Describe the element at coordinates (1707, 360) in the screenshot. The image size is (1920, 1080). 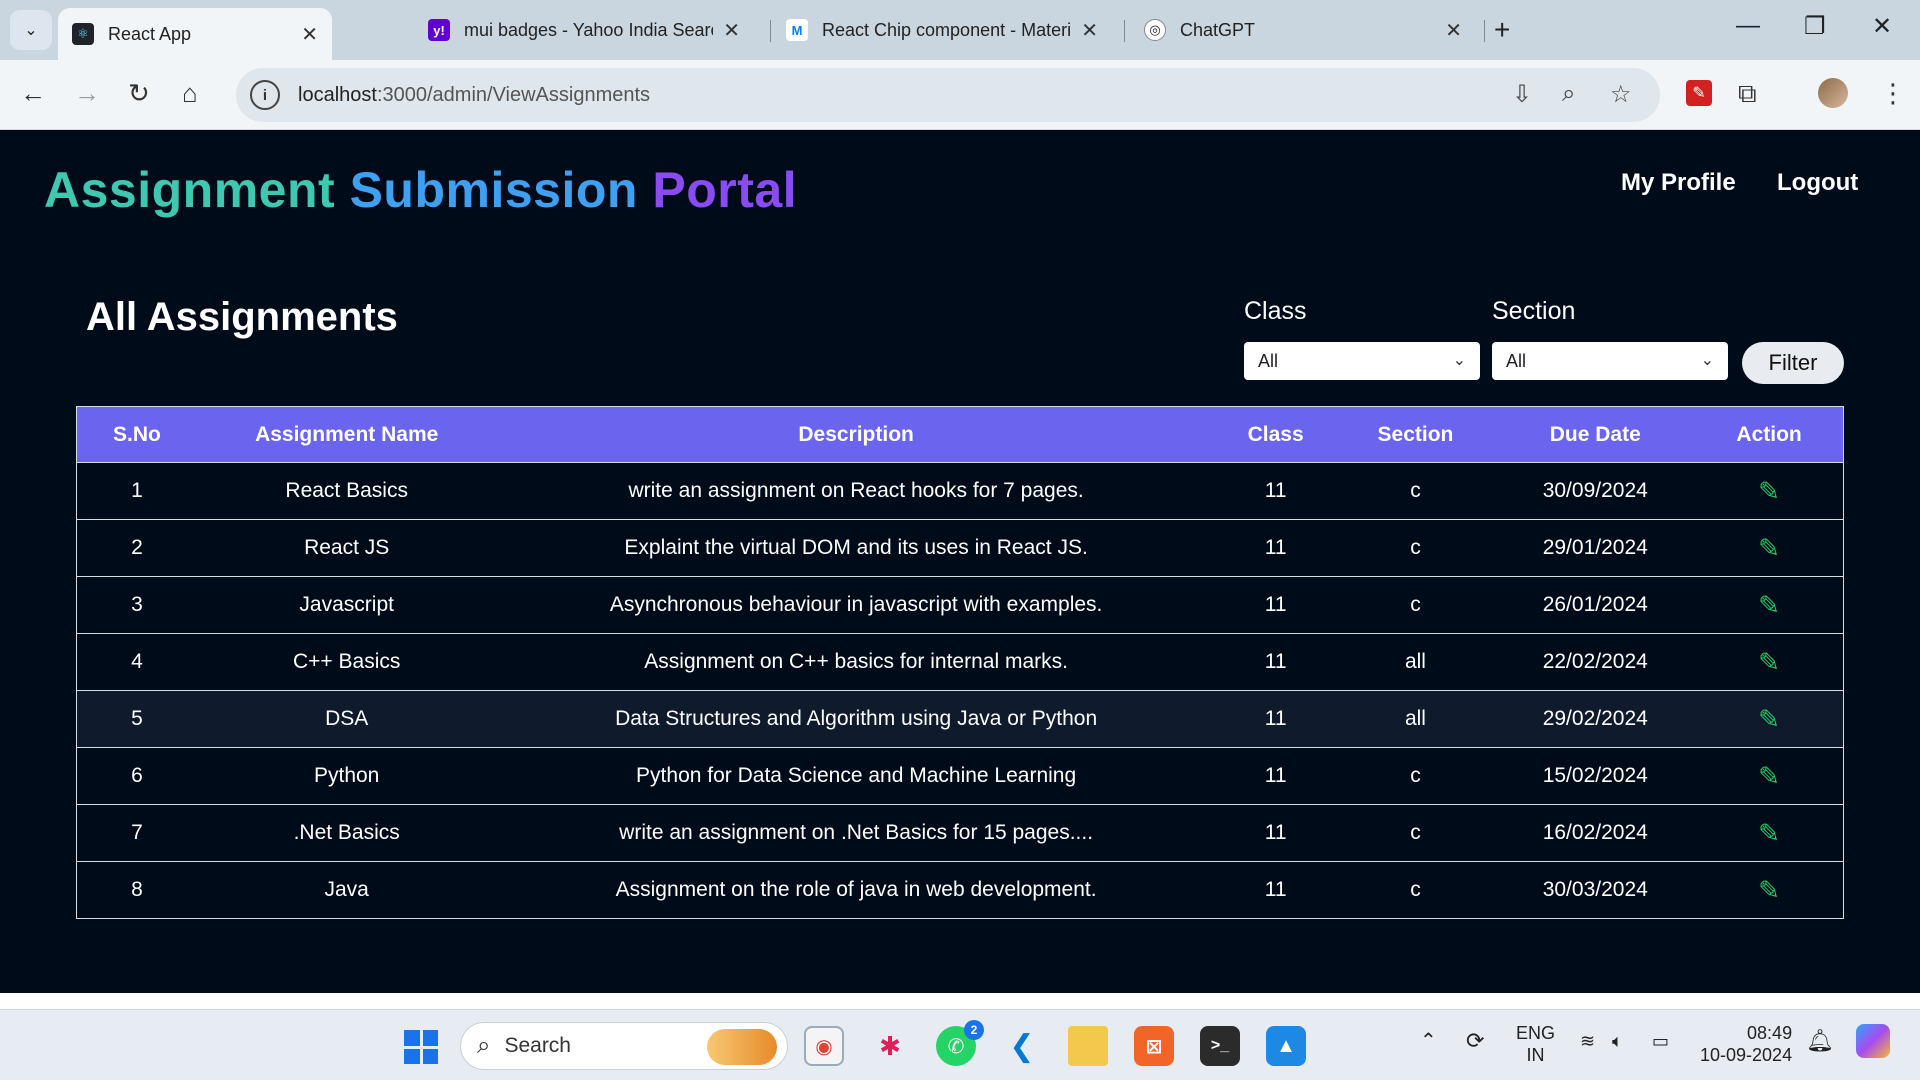
I see `chevron-down-icon: ⌄` at that location.